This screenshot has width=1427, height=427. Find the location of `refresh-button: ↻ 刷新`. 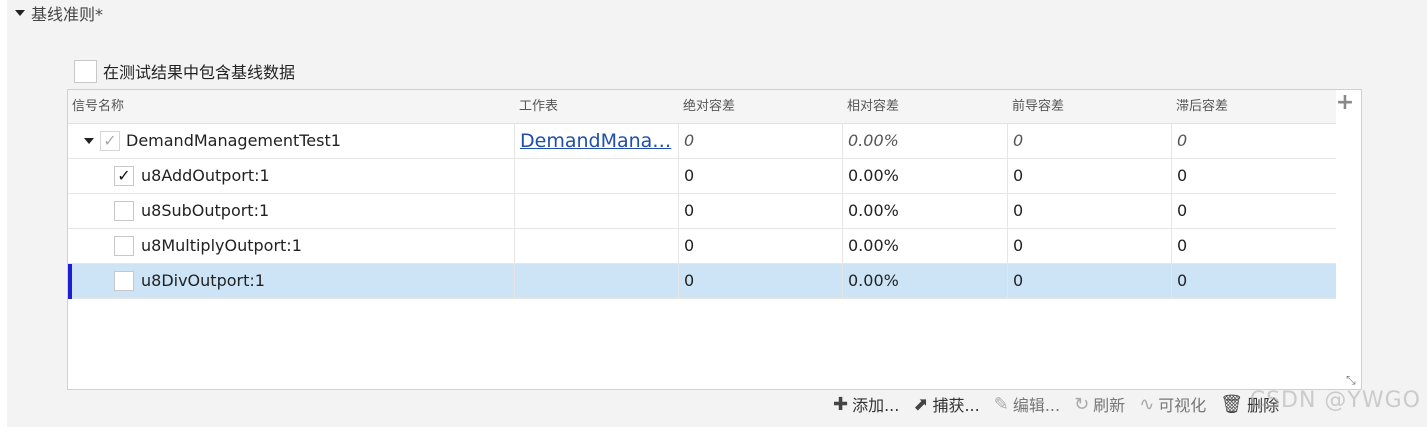

refresh-button: ↻ 刷新 is located at coordinates (1099, 404).